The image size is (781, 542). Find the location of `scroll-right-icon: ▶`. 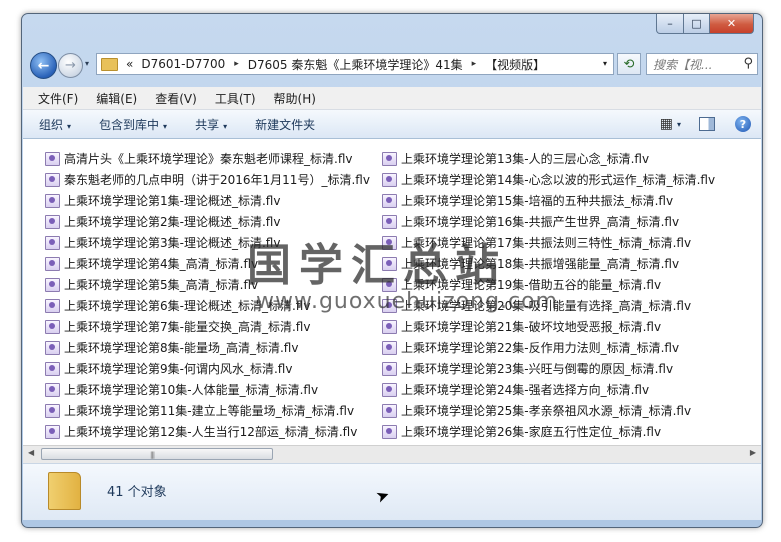

scroll-right-icon: ▶ is located at coordinates (753, 452).